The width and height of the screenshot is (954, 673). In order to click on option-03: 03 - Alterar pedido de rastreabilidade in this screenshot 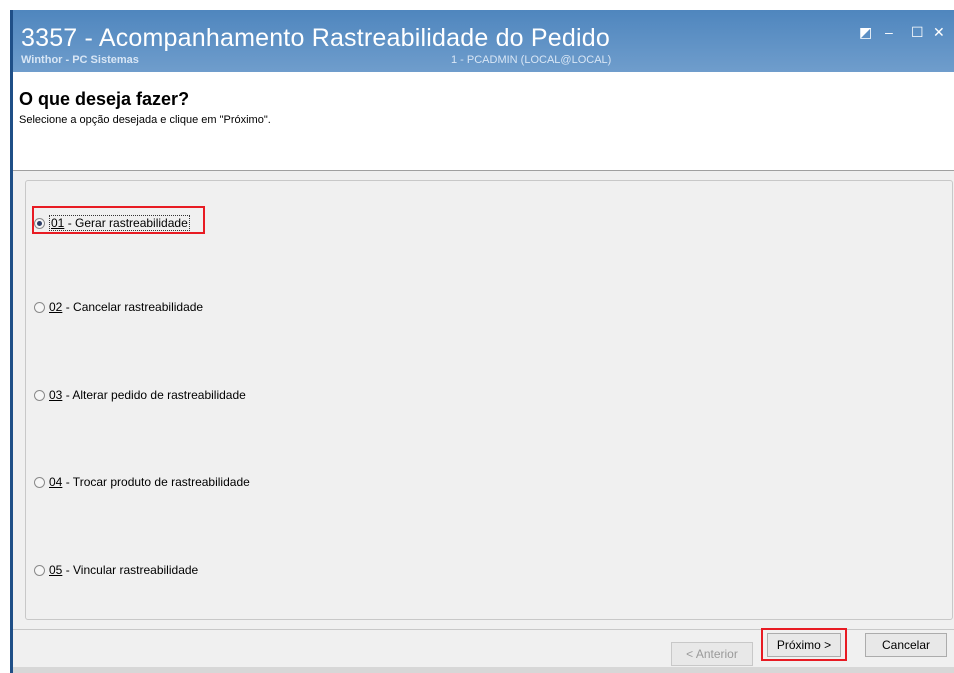, I will do `click(140, 395)`.